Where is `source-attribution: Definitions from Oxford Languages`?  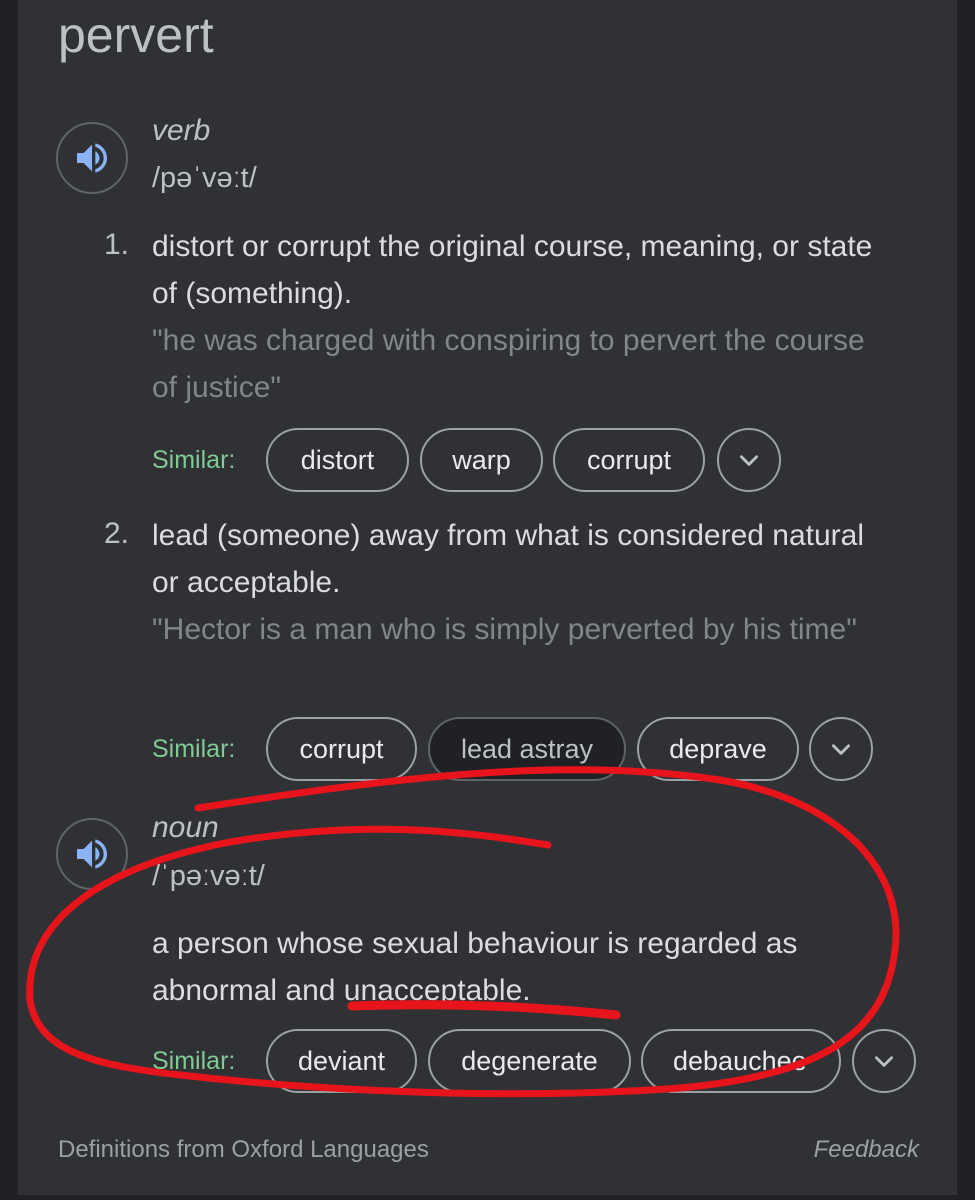 source-attribution: Definitions from Oxford Languages is located at coordinates (243, 1150).